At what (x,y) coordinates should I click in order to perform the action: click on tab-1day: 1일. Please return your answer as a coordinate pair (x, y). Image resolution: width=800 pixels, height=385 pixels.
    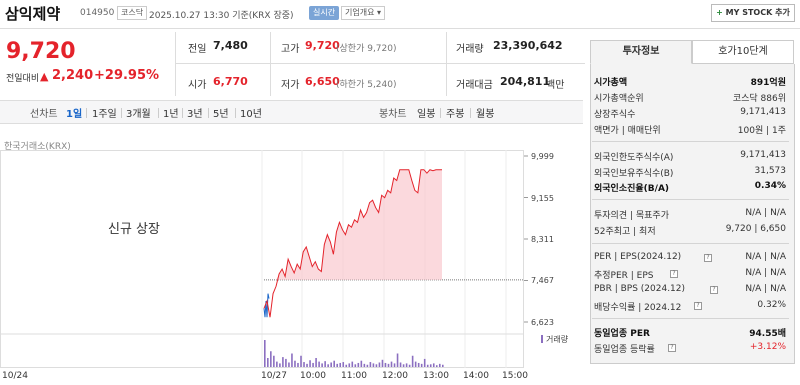
    Looking at the image, I should click on (74, 112).